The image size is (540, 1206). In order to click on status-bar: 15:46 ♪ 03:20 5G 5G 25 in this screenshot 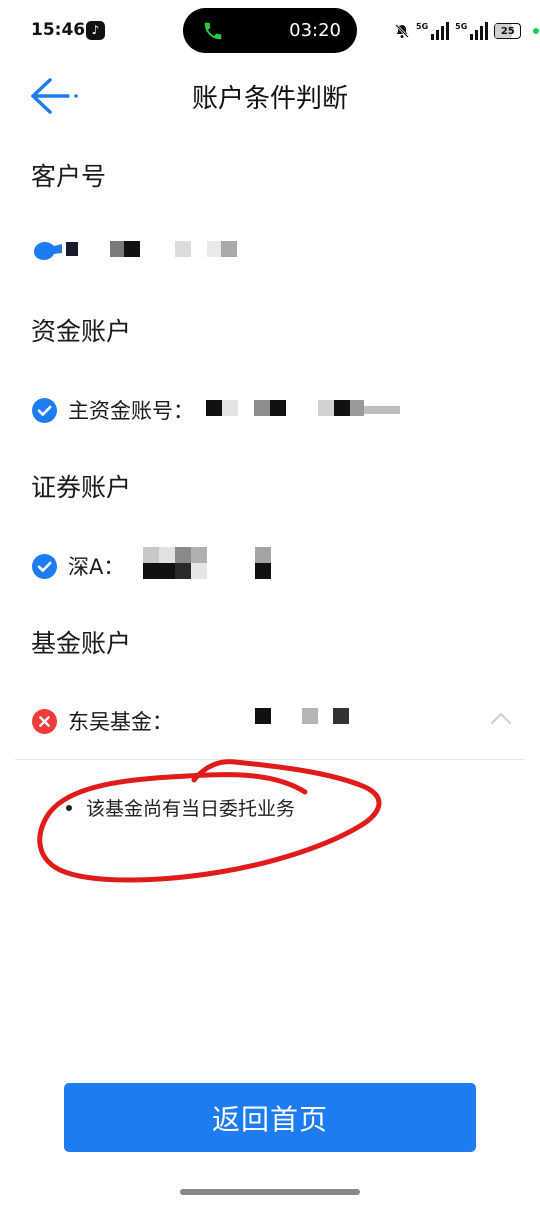, I will do `click(270, 30)`.